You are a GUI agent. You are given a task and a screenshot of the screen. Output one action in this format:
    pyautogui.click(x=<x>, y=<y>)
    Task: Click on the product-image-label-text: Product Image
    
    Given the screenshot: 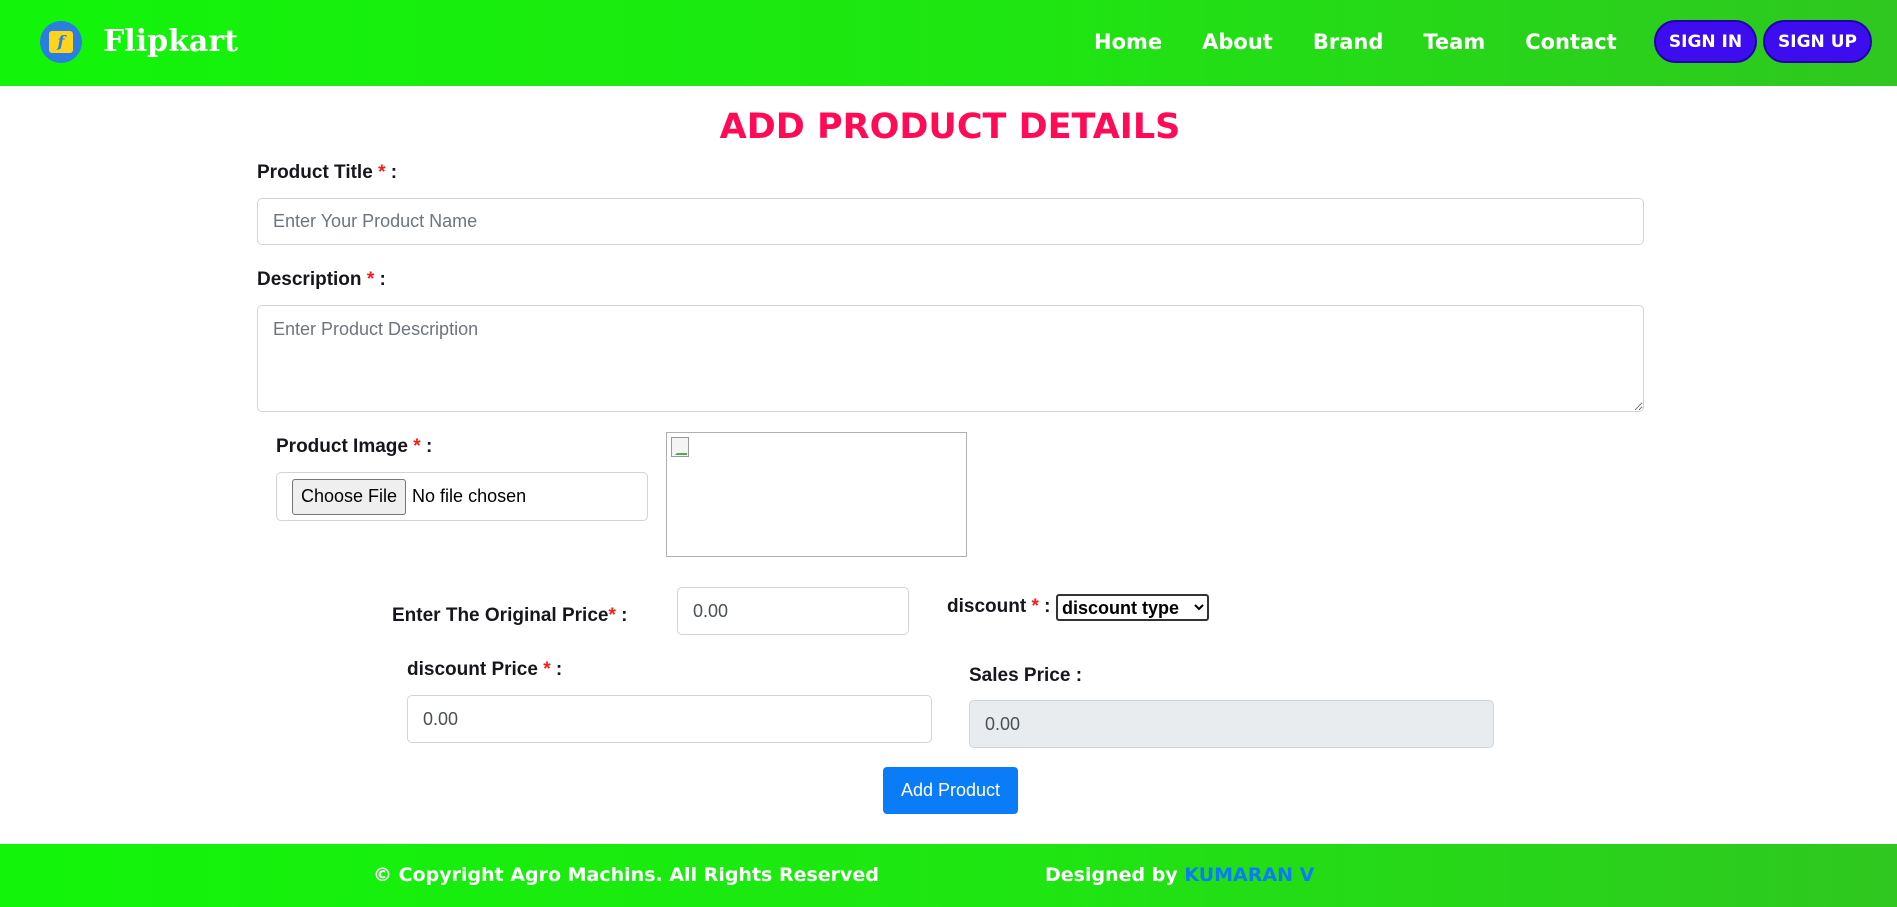 What is the action you would take?
    pyautogui.click(x=342, y=446)
    